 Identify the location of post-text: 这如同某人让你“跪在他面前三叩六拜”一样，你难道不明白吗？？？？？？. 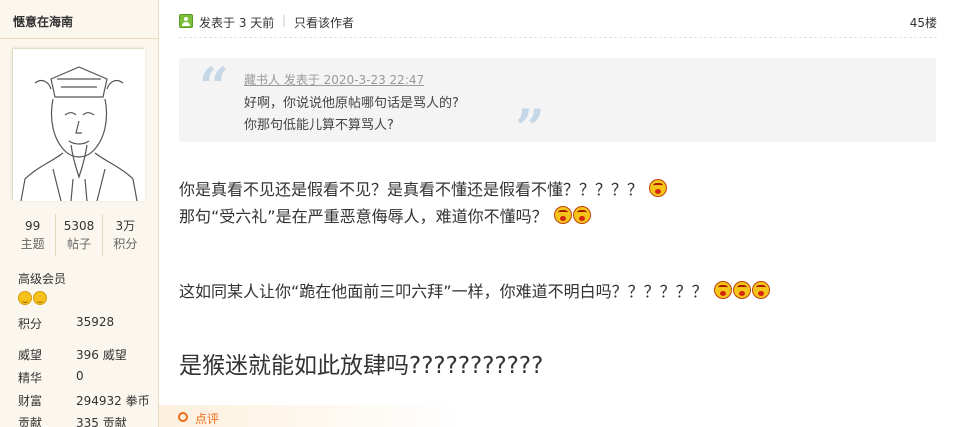
(443, 291).